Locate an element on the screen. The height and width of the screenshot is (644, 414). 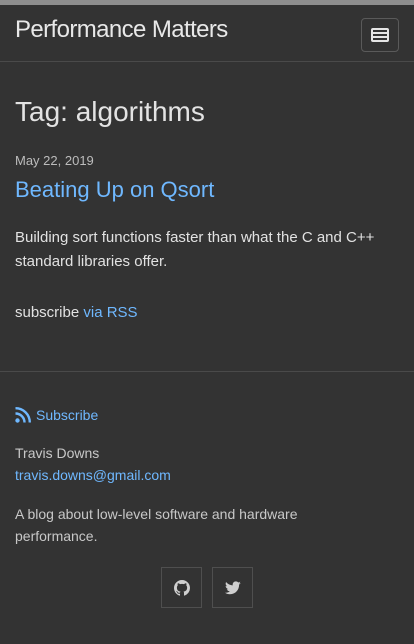
post-title-link: Beating Up on Qsort is located at coordinates (114, 190).